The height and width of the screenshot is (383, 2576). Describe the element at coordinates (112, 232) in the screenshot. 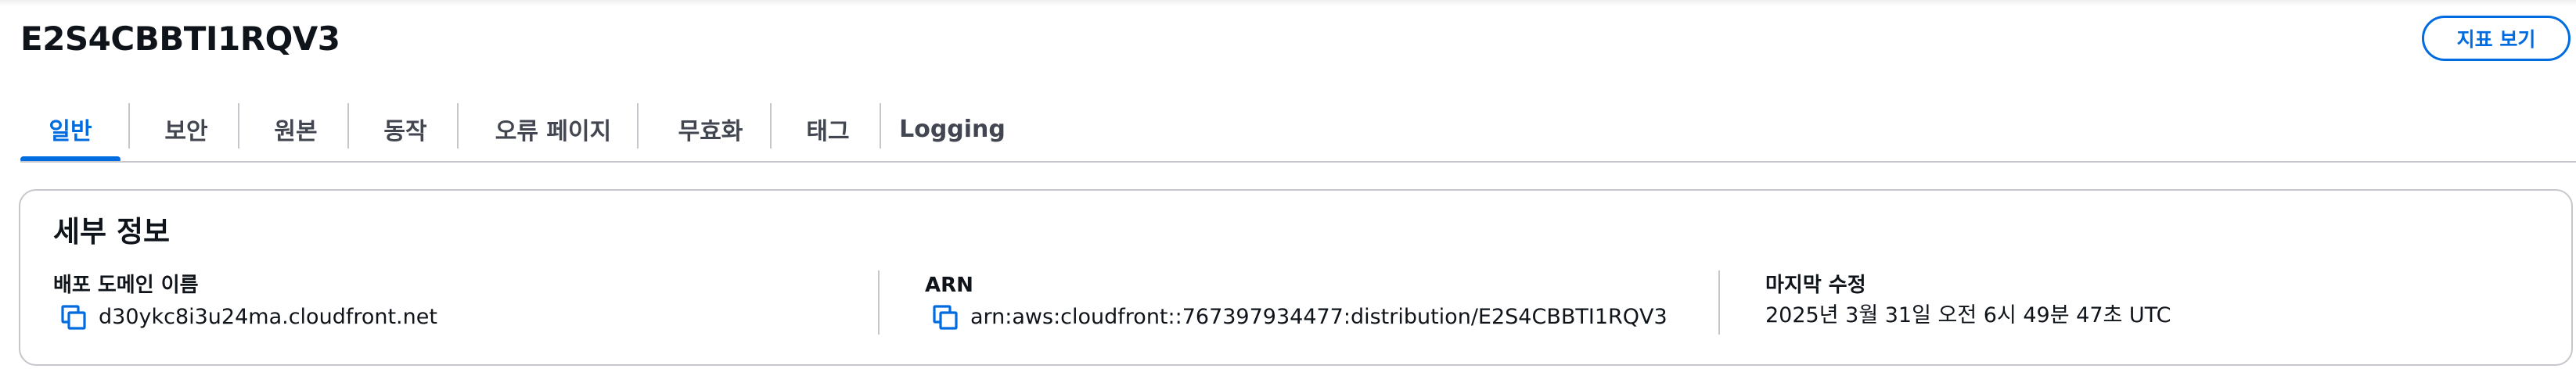

I see `details-title: 세부 정보` at that location.